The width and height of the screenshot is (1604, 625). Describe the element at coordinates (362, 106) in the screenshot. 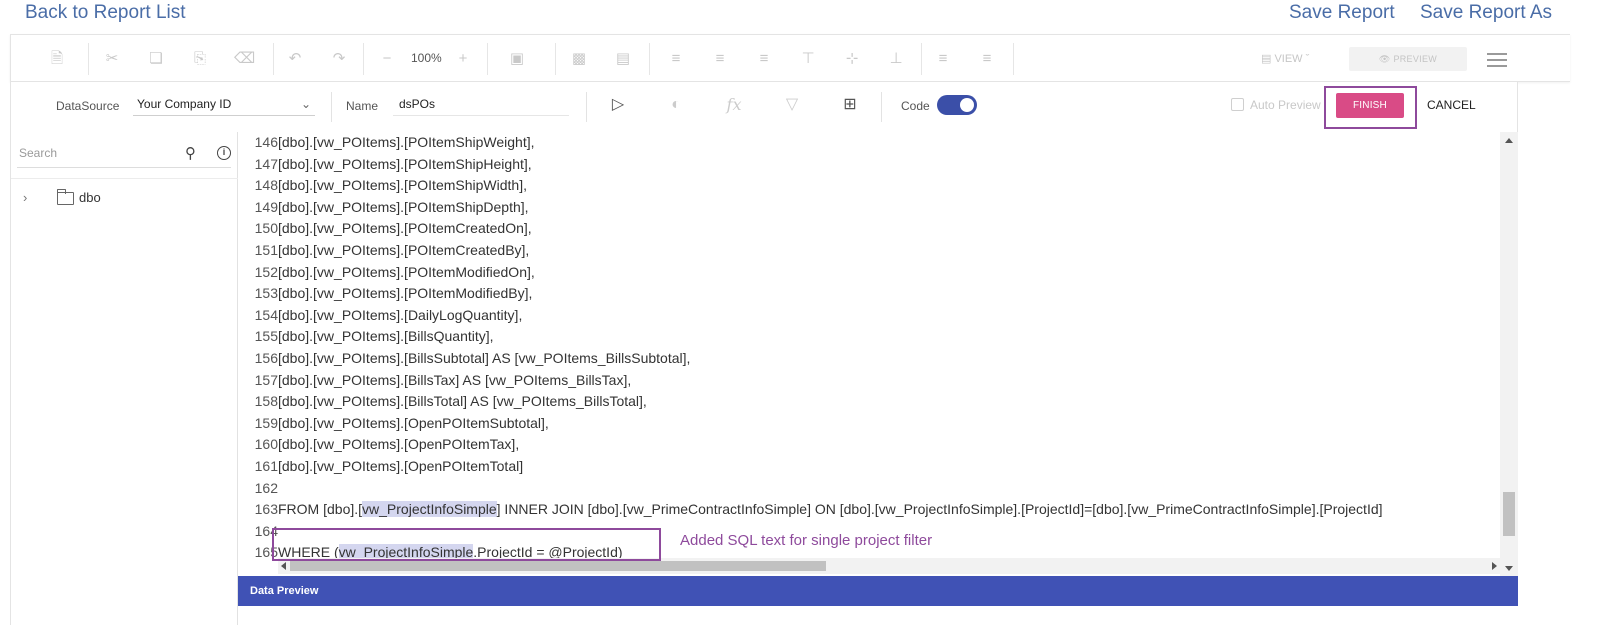

I see `name-label: Name` at that location.